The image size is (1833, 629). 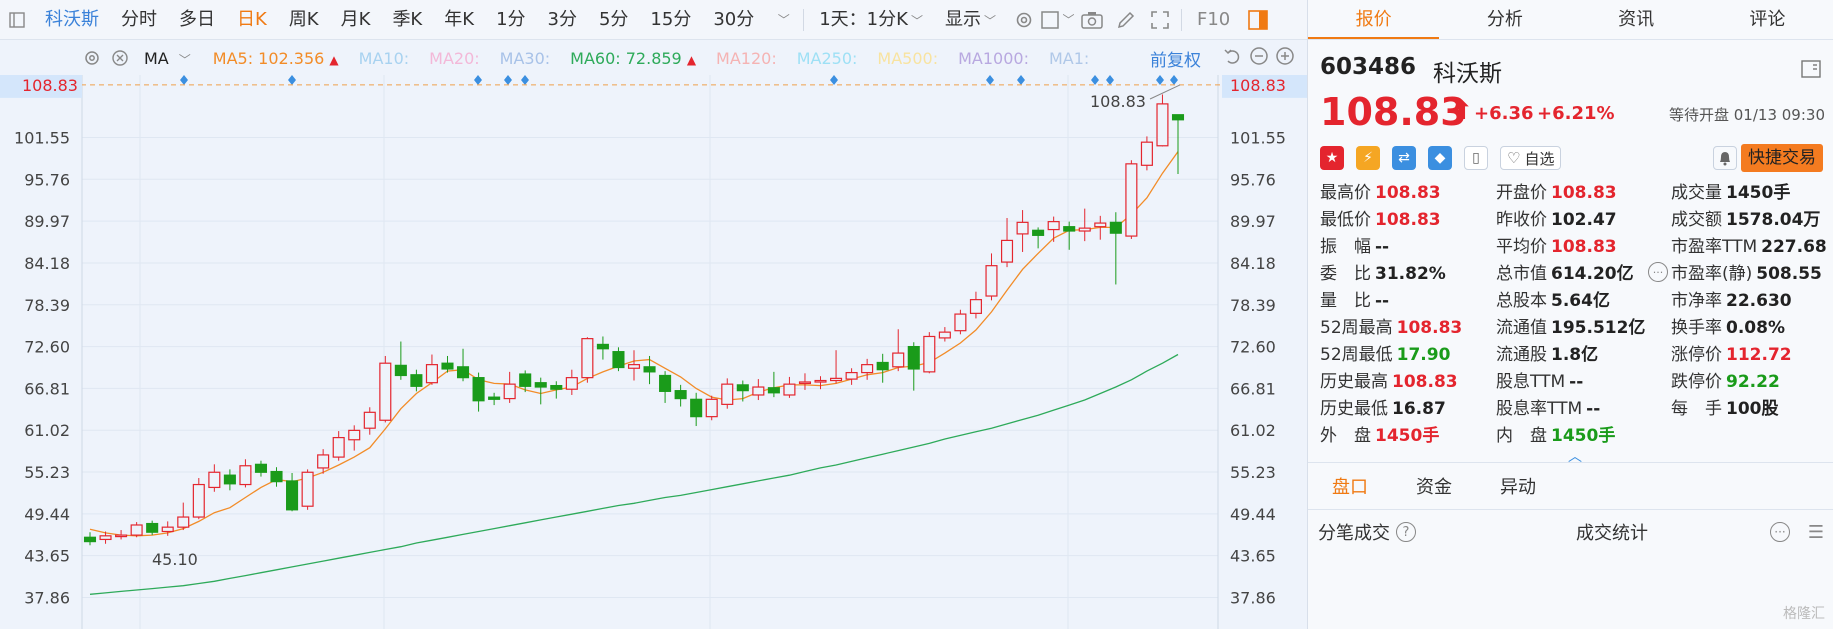 What do you see at coordinates (1253, 598) in the screenshot?
I see `y-tick-label-right: 37.86` at bounding box center [1253, 598].